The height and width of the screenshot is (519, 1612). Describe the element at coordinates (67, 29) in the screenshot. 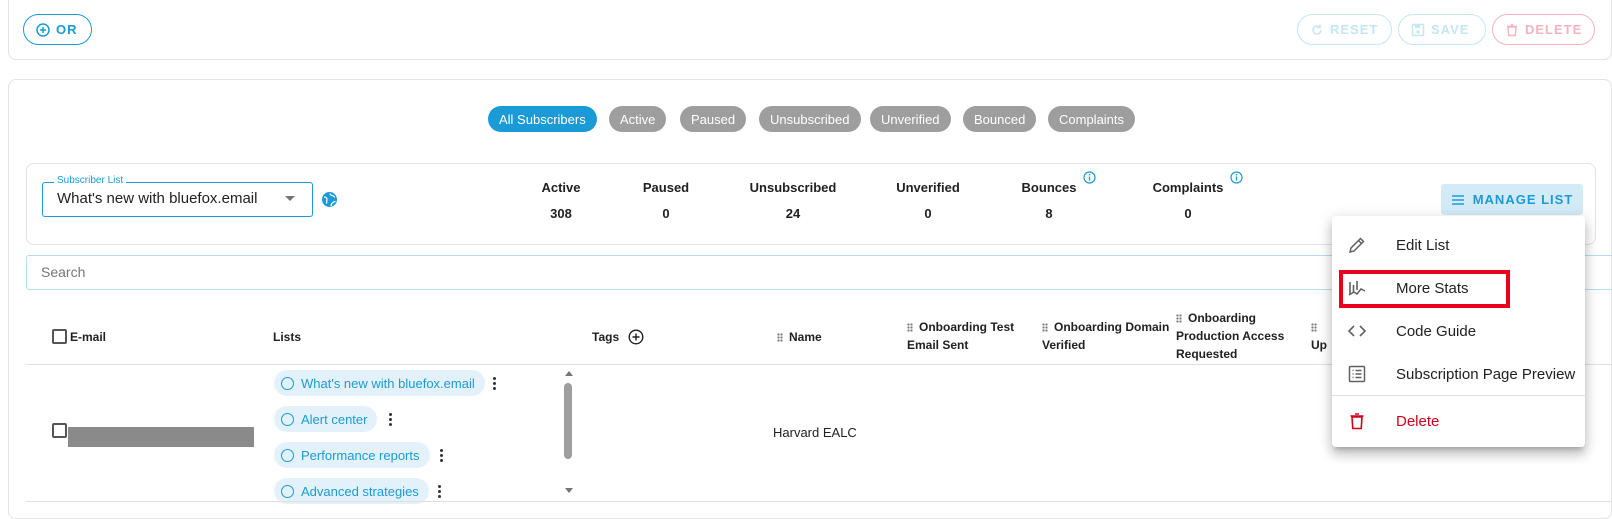

I see `or-button-label: OR` at that location.